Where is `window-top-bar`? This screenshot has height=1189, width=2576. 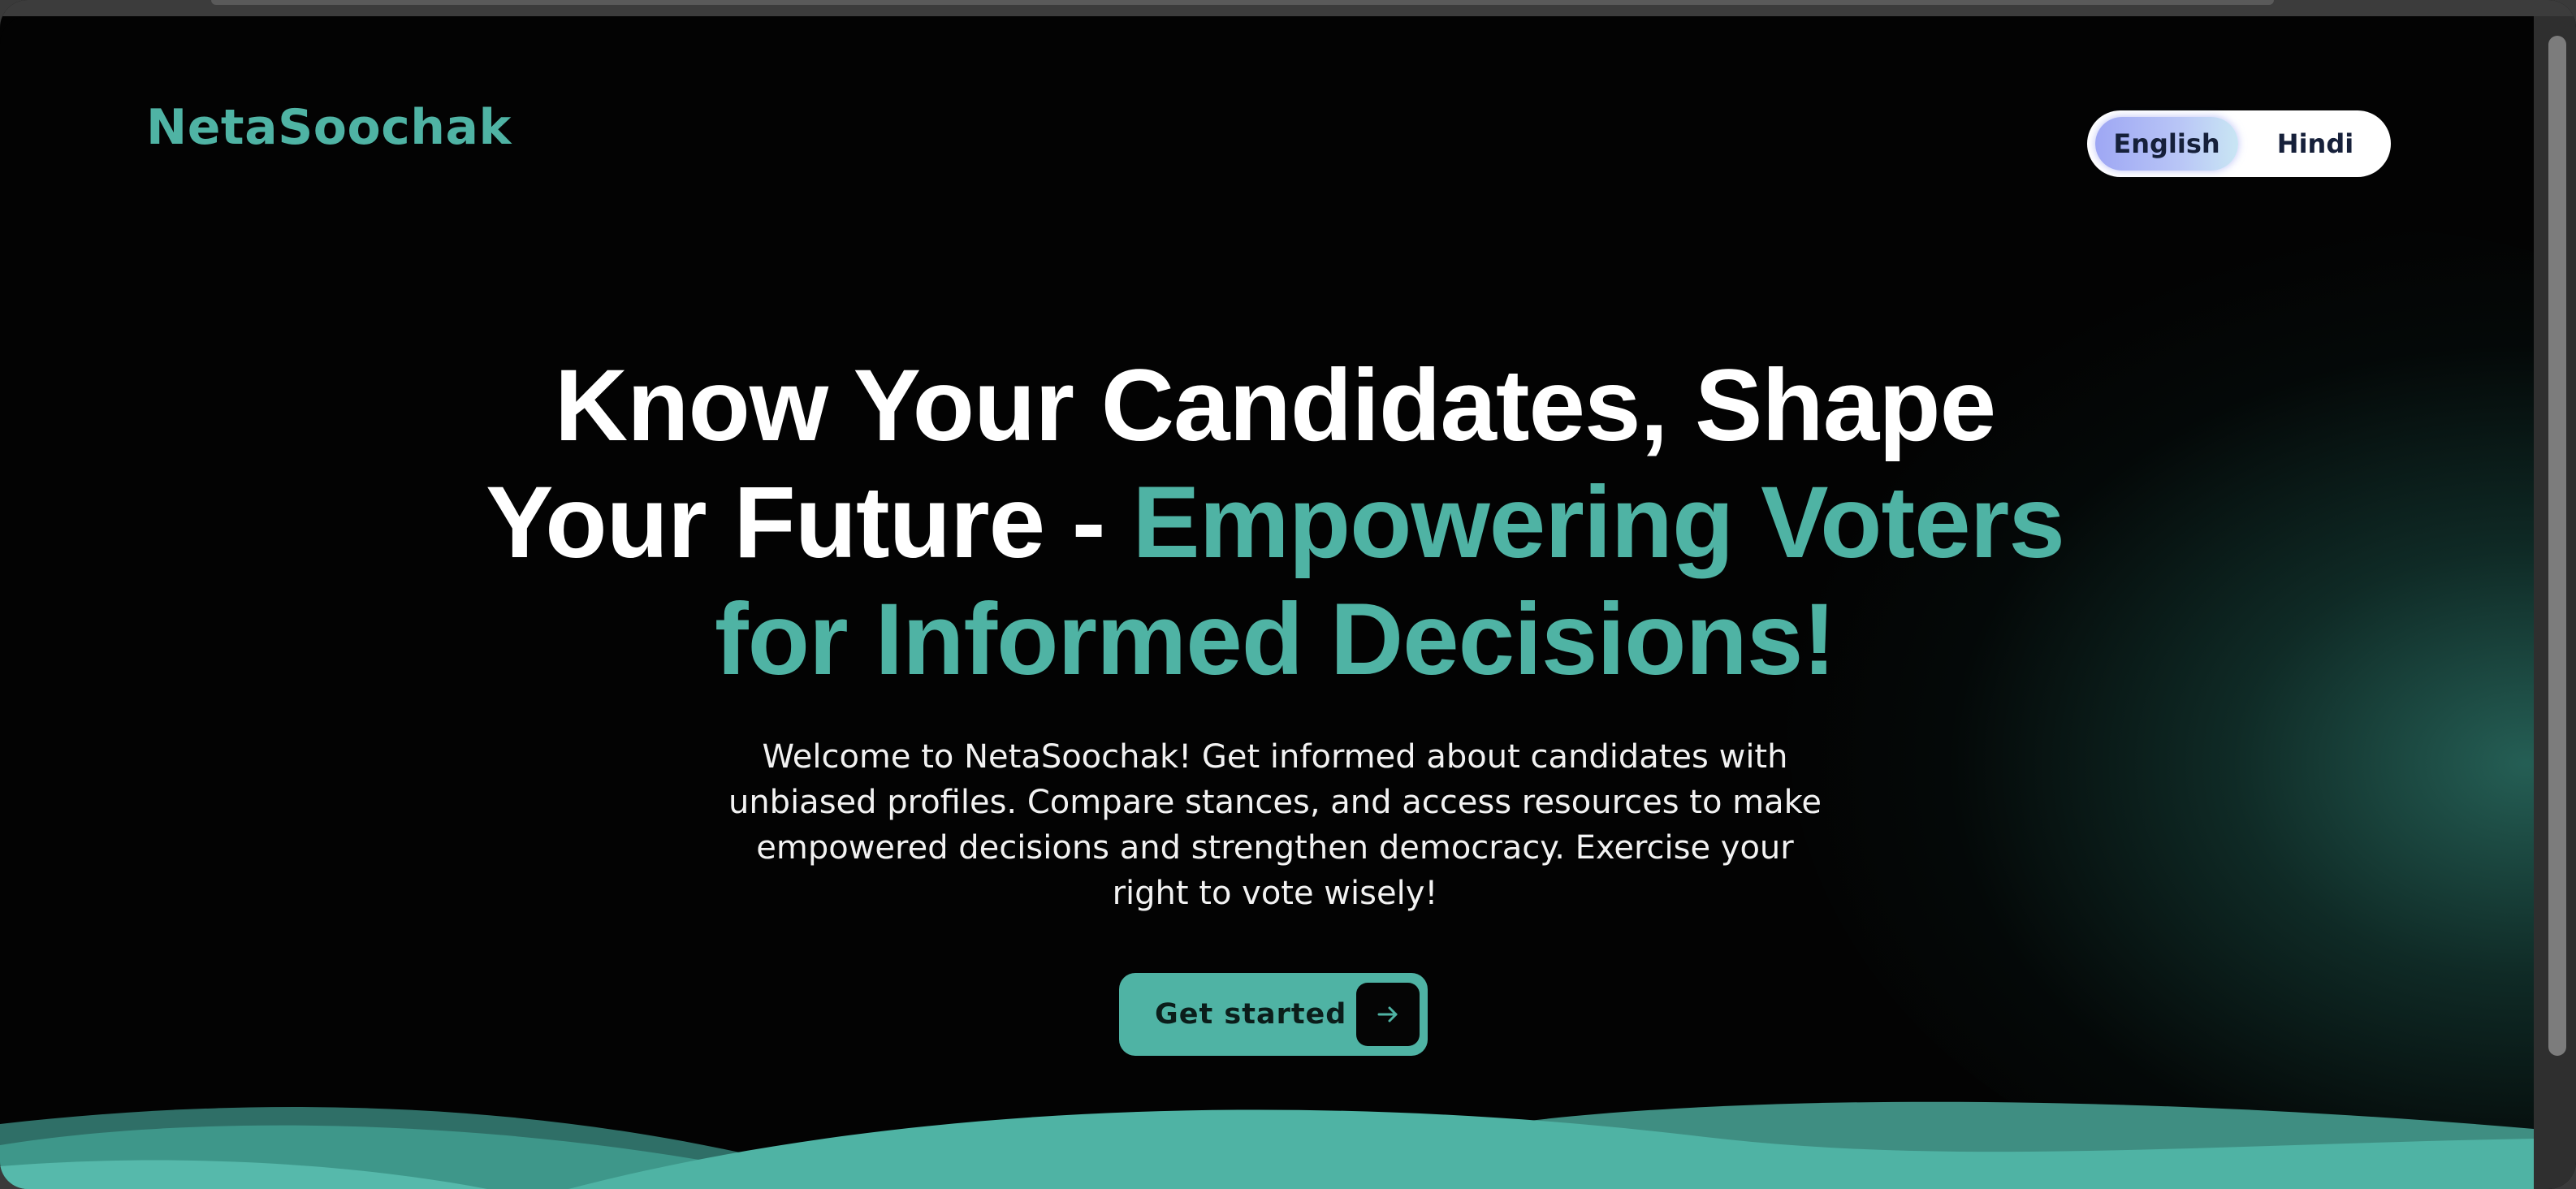
window-top-bar is located at coordinates (1288, 8).